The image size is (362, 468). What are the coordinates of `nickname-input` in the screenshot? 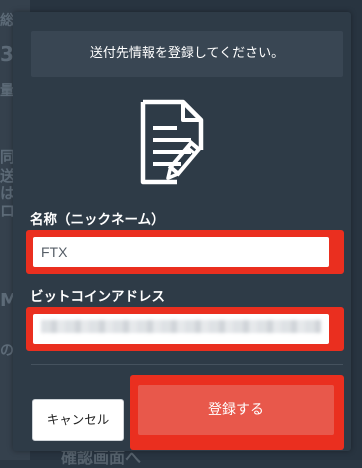 It's located at (181, 252).